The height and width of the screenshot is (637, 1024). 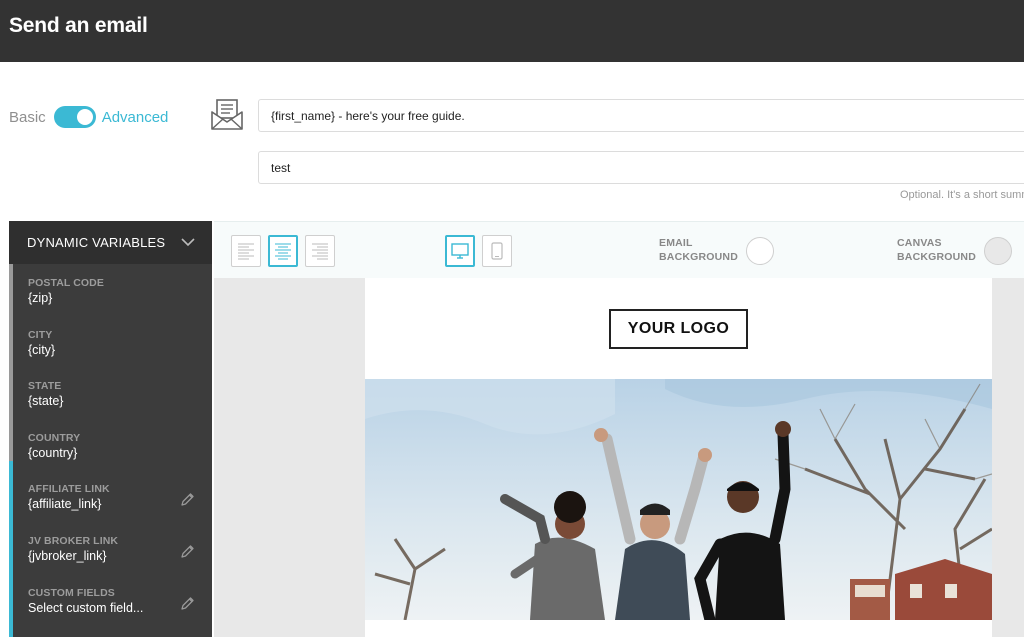 I want to click on advanced-label: Advanced, so click(x=135, y=117).